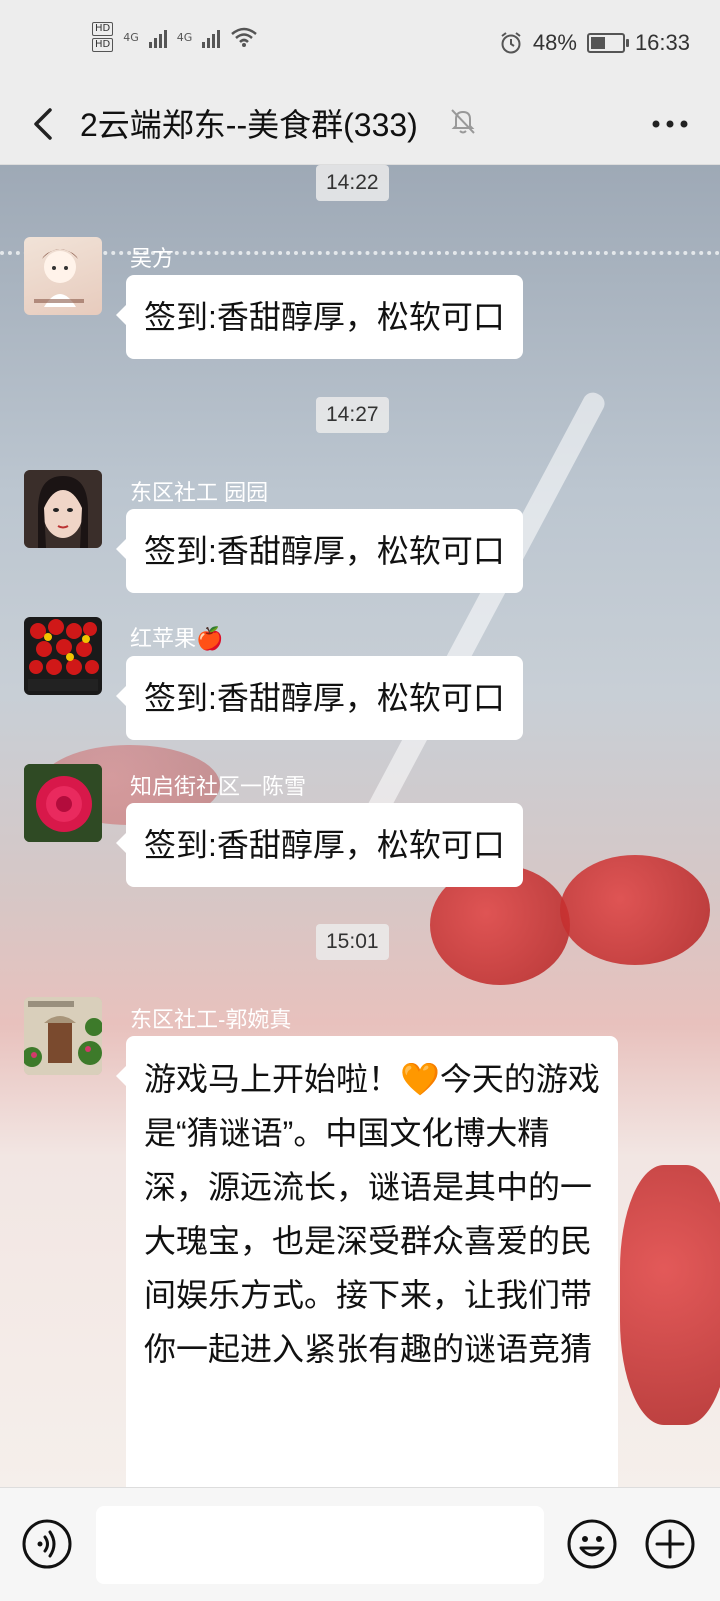 This screenshot has height=1601, width=720. I want to click on status-right: 48% 16:33, so click(594, 43).